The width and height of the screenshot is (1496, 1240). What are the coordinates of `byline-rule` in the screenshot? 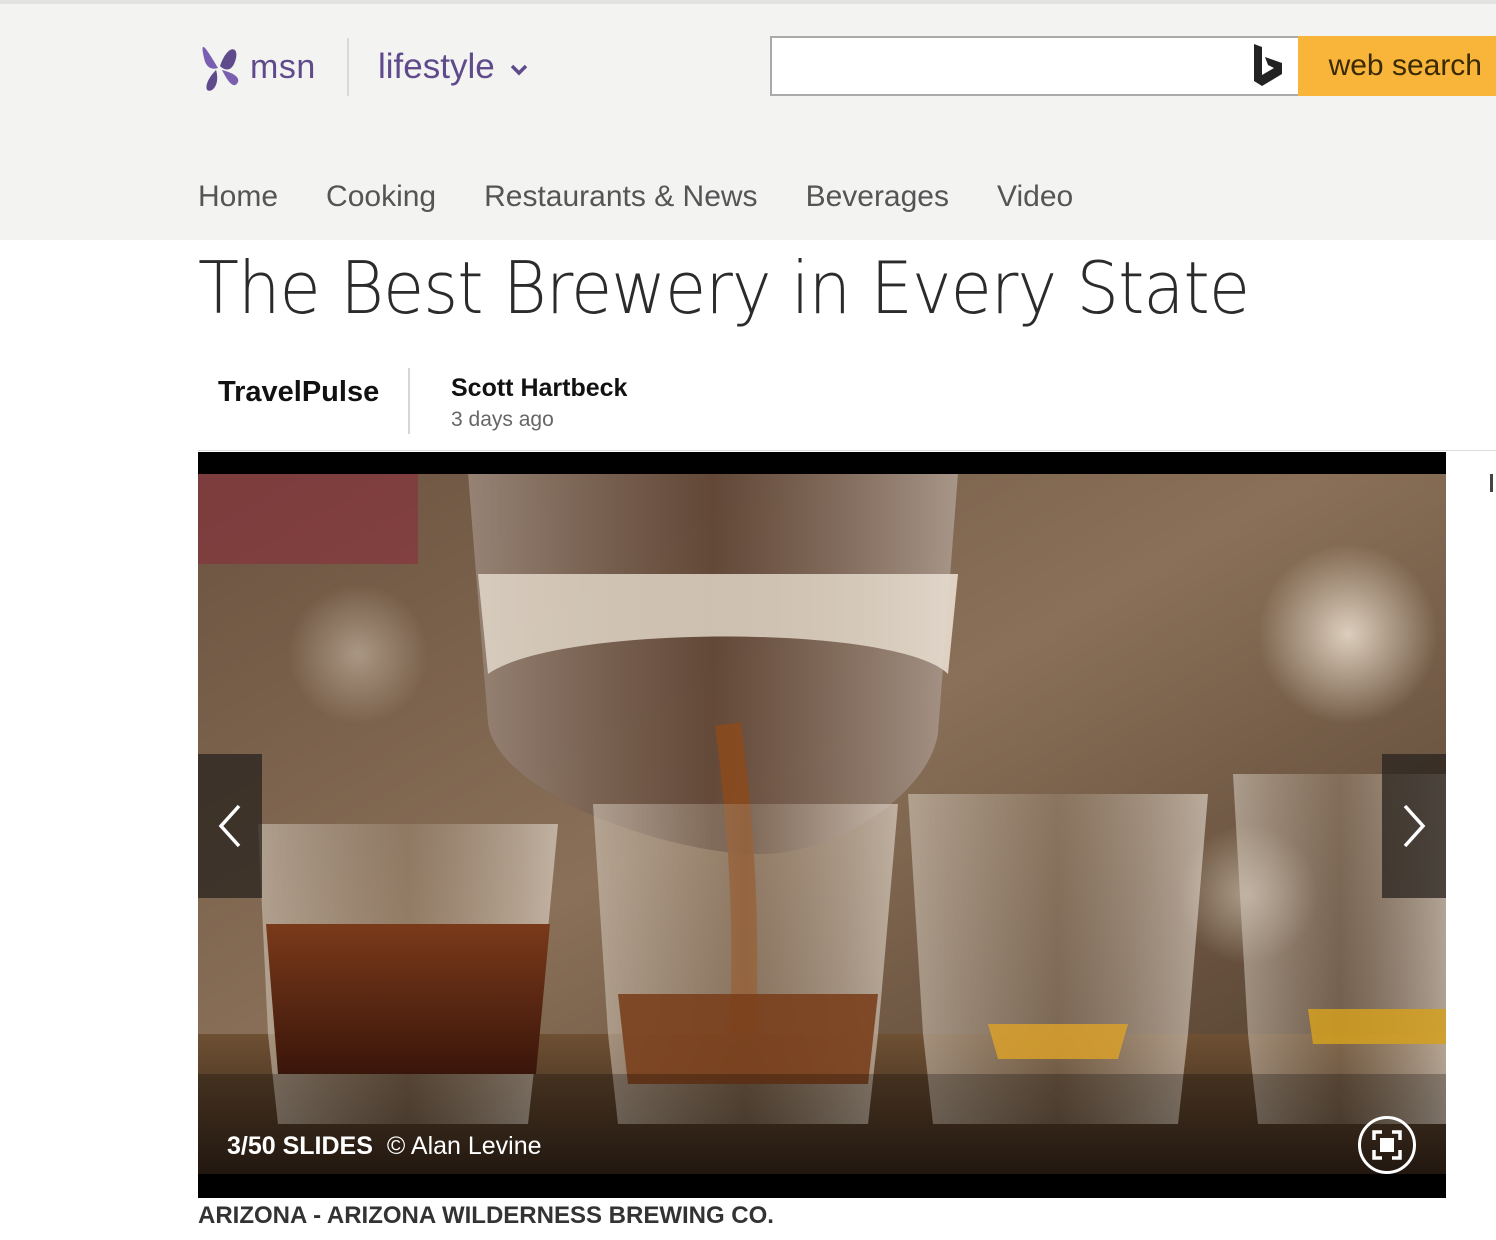 It's located at (847, 450).